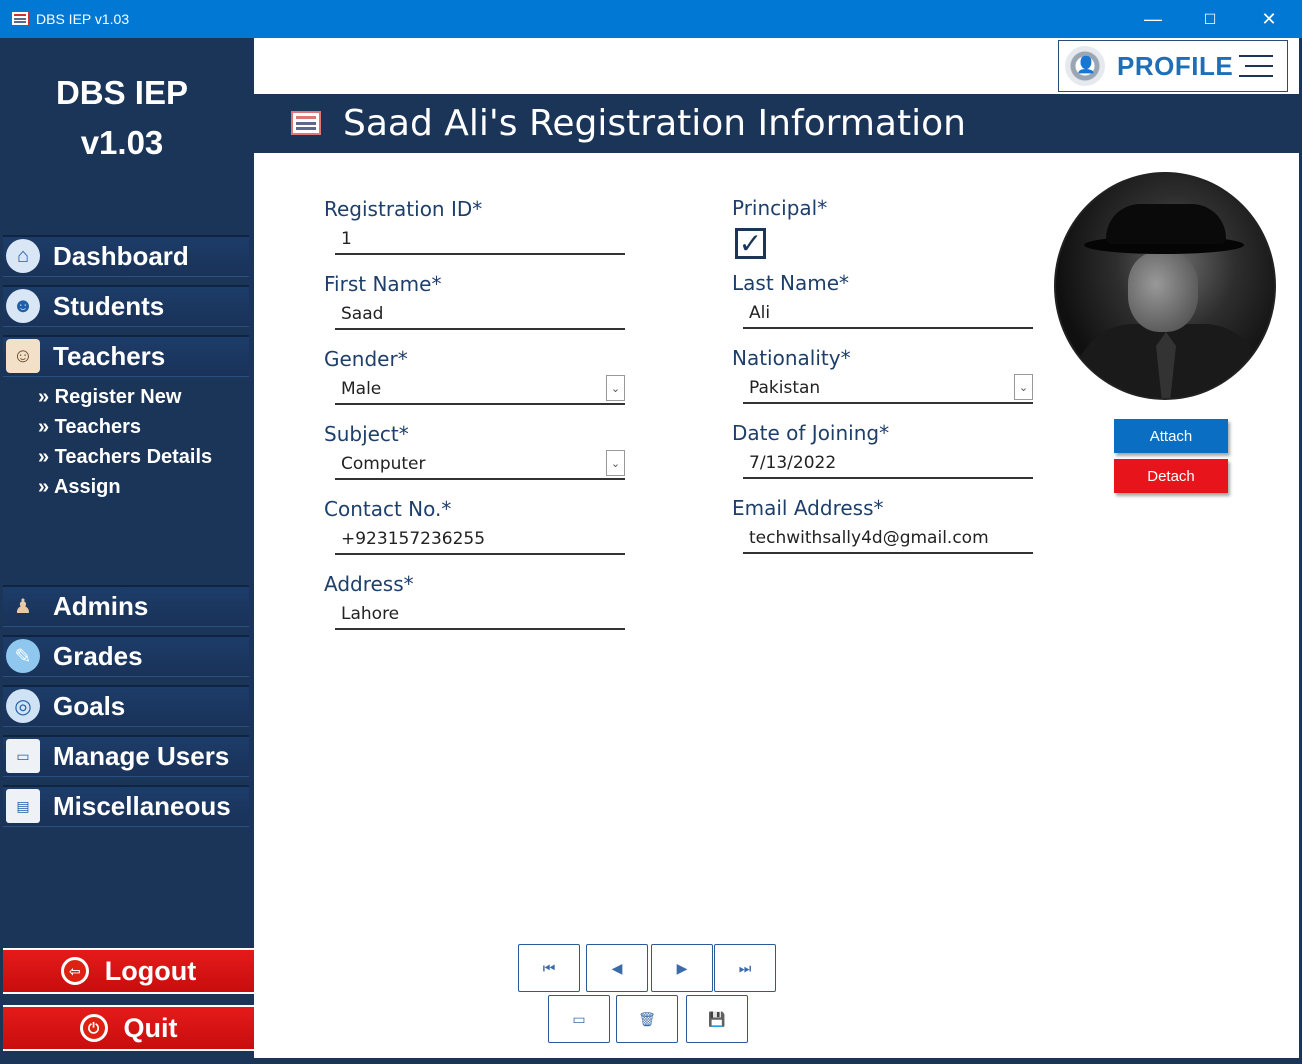  I want to click on delete-record-button: 🗑, so click(647, 1019).